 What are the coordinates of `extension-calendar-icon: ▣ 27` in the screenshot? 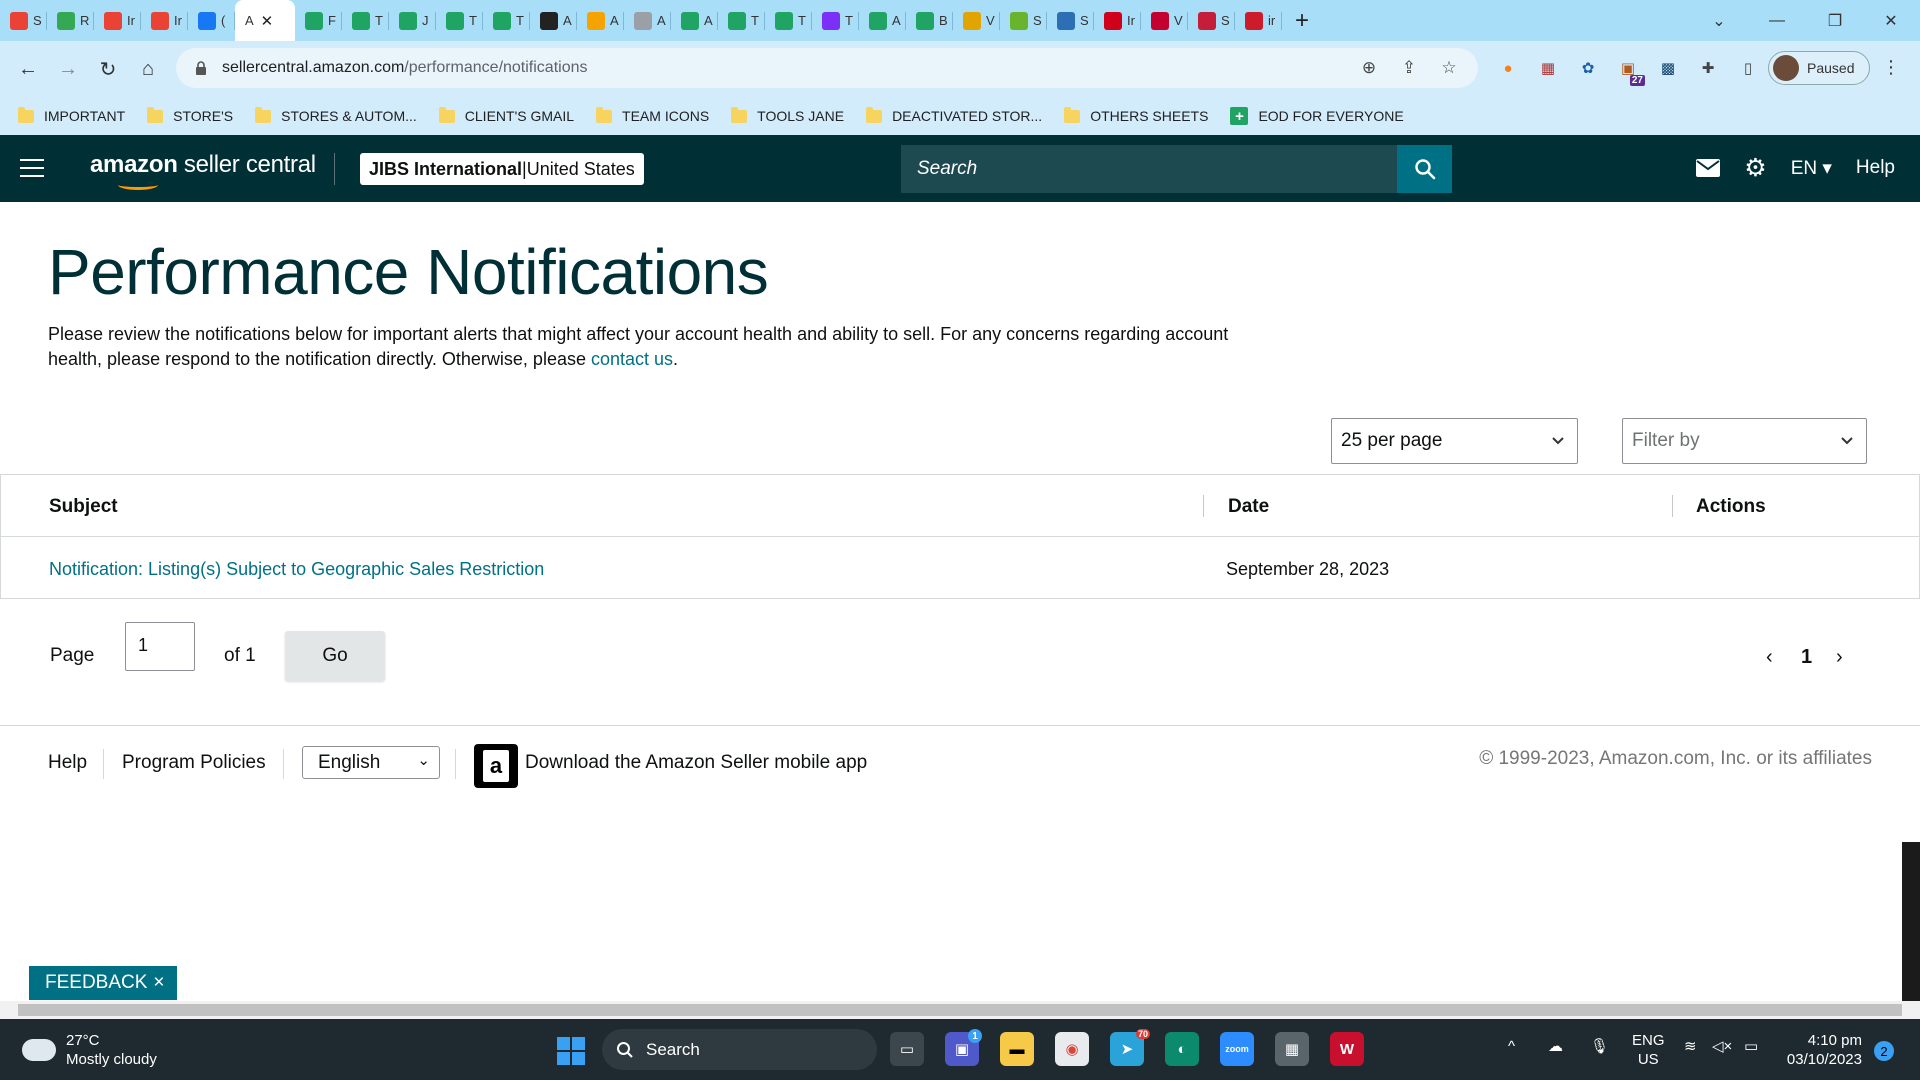 It's located at (1630, 70).